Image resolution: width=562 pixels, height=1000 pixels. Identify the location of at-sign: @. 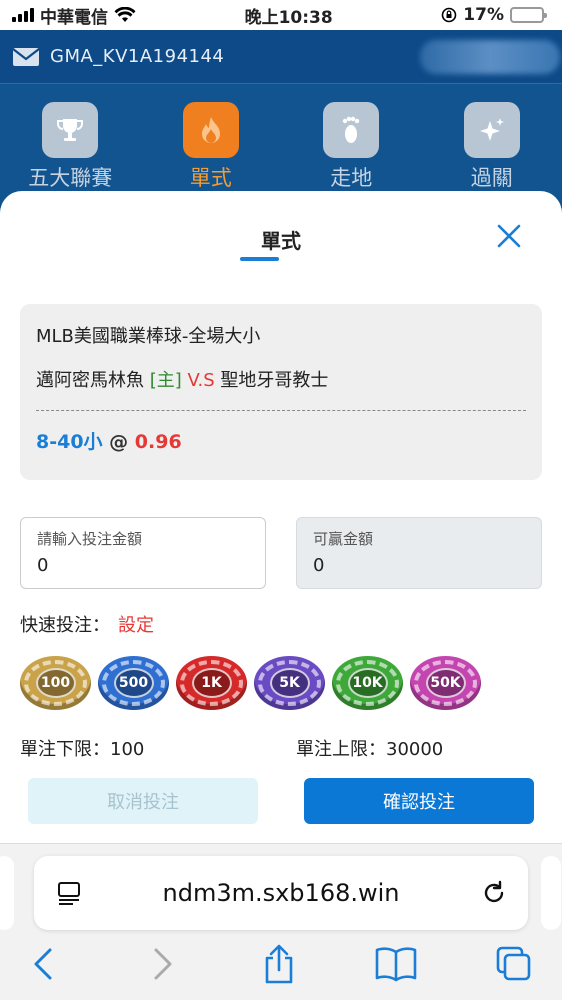
(119, 442).